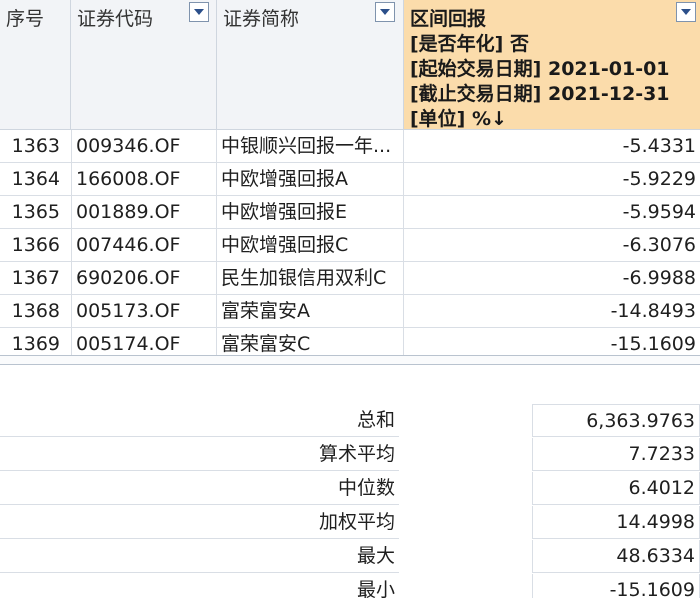  What do you see at coordinates (616, 420) in the screenshot?
I see `summary-value: 6,363.9763` at bounding box center [616, 420].